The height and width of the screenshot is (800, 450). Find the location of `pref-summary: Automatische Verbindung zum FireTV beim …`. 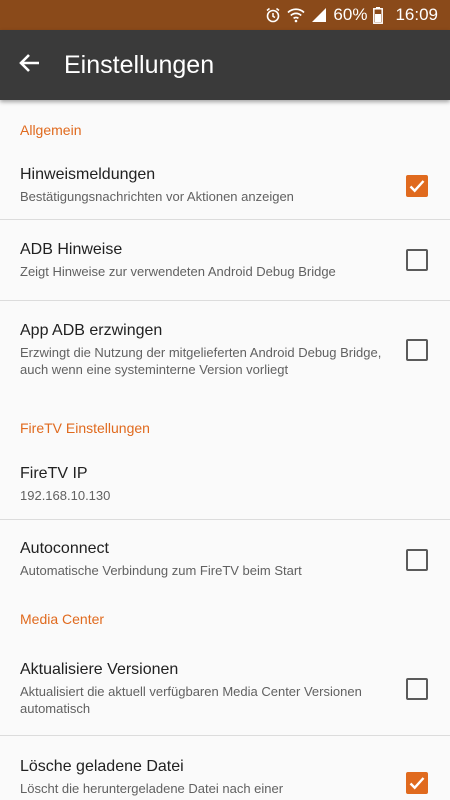

pref-summary: Automatische Verbindung zum FireTV beim … is located at coordinates (161, 570).